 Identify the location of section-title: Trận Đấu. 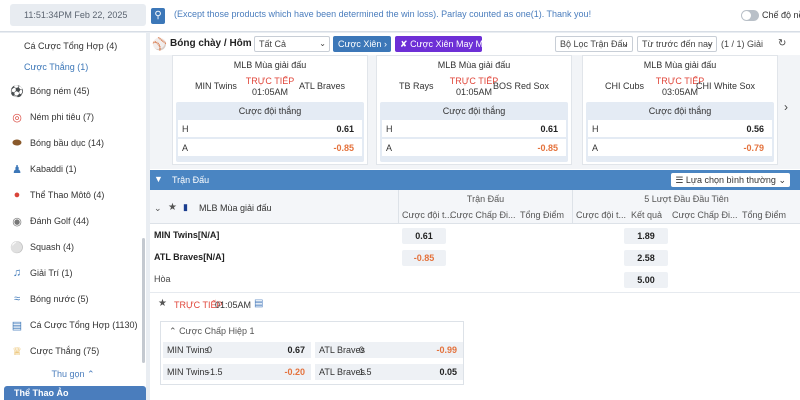
(191, 180).